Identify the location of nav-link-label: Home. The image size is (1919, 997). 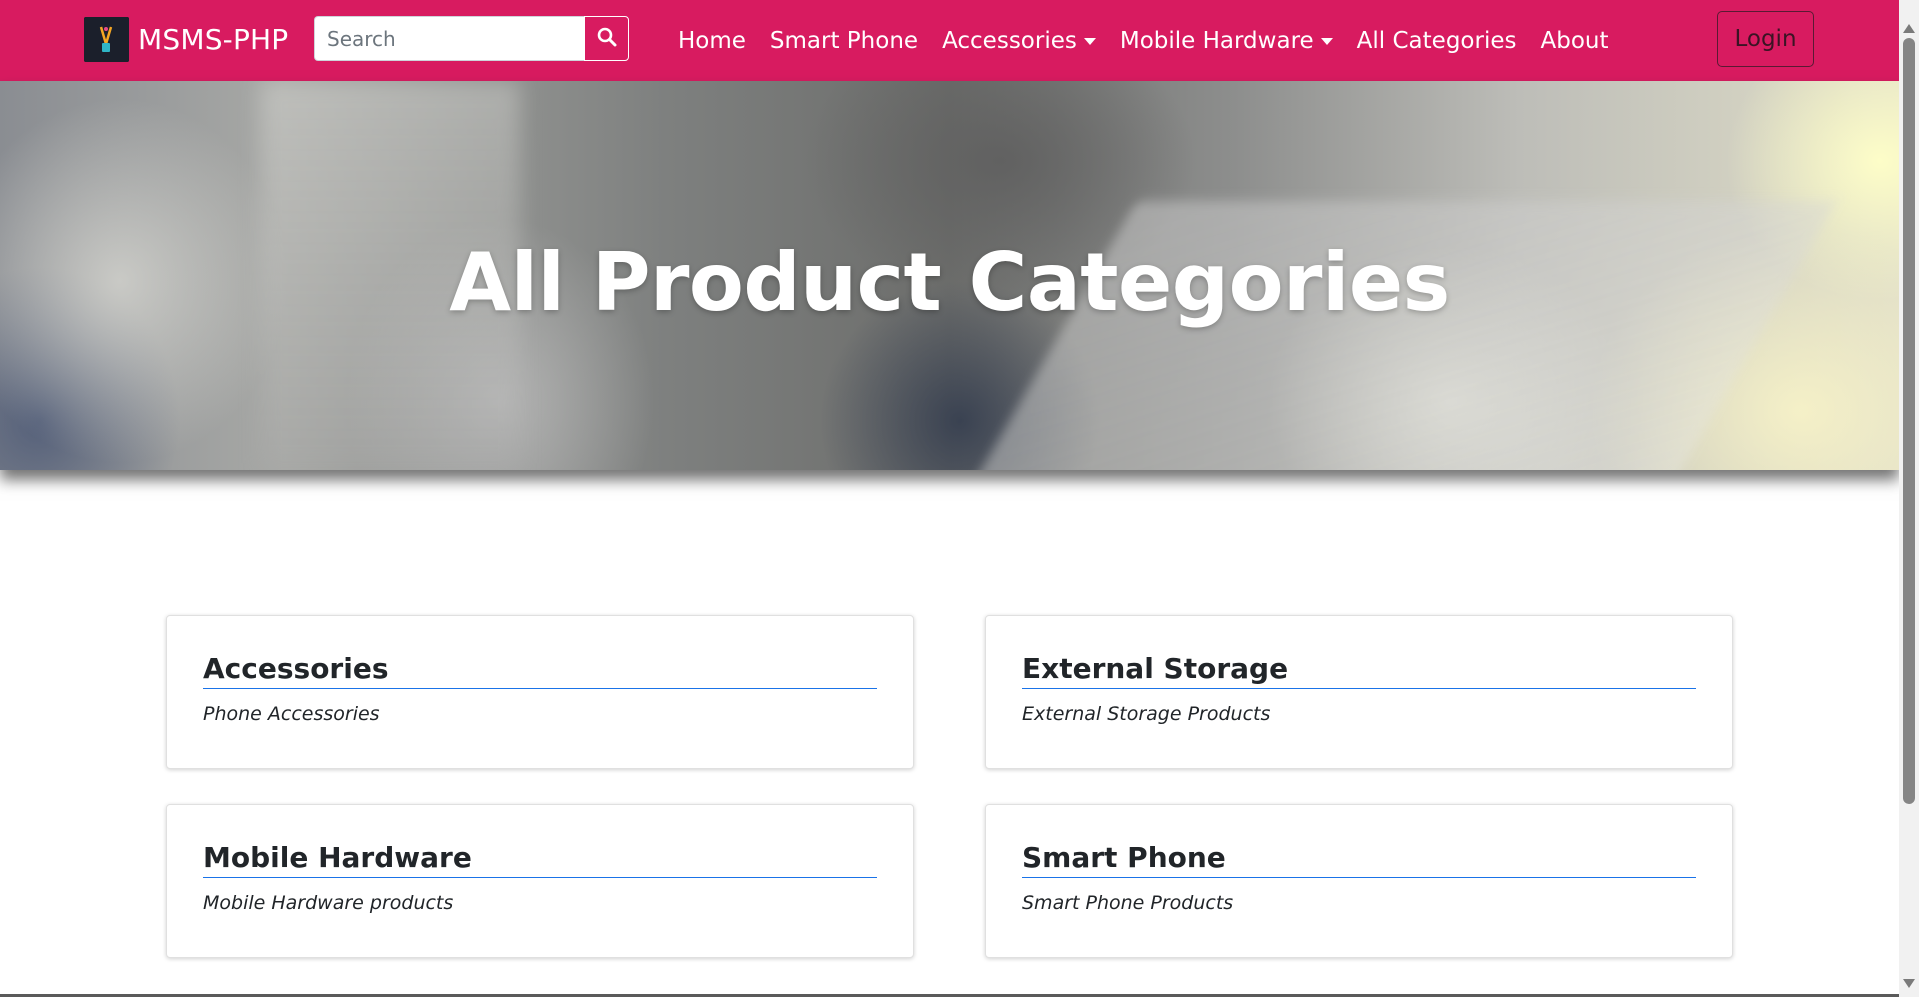
(712, 40).